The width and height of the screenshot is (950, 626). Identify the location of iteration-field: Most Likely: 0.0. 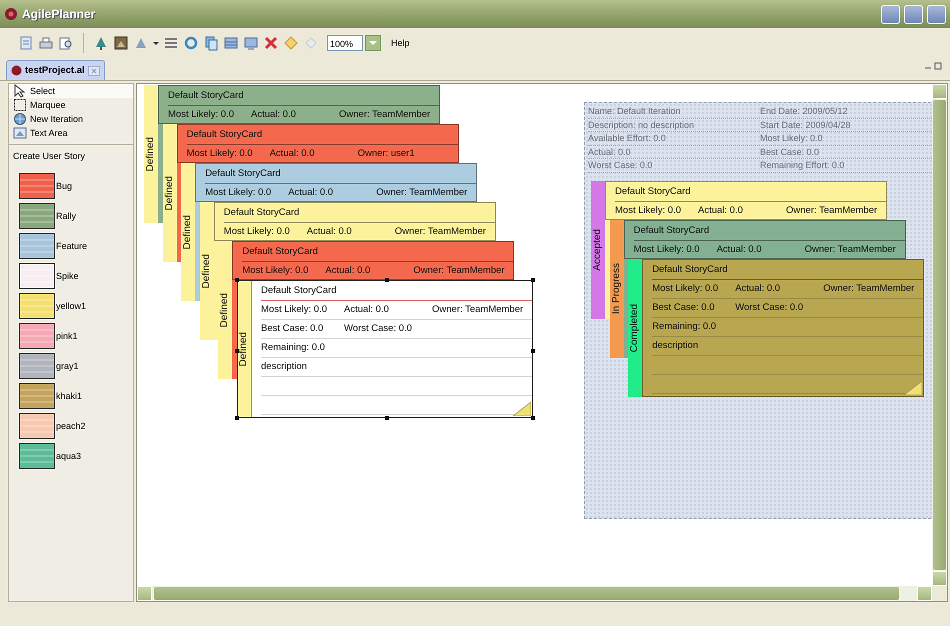
(846, 138).